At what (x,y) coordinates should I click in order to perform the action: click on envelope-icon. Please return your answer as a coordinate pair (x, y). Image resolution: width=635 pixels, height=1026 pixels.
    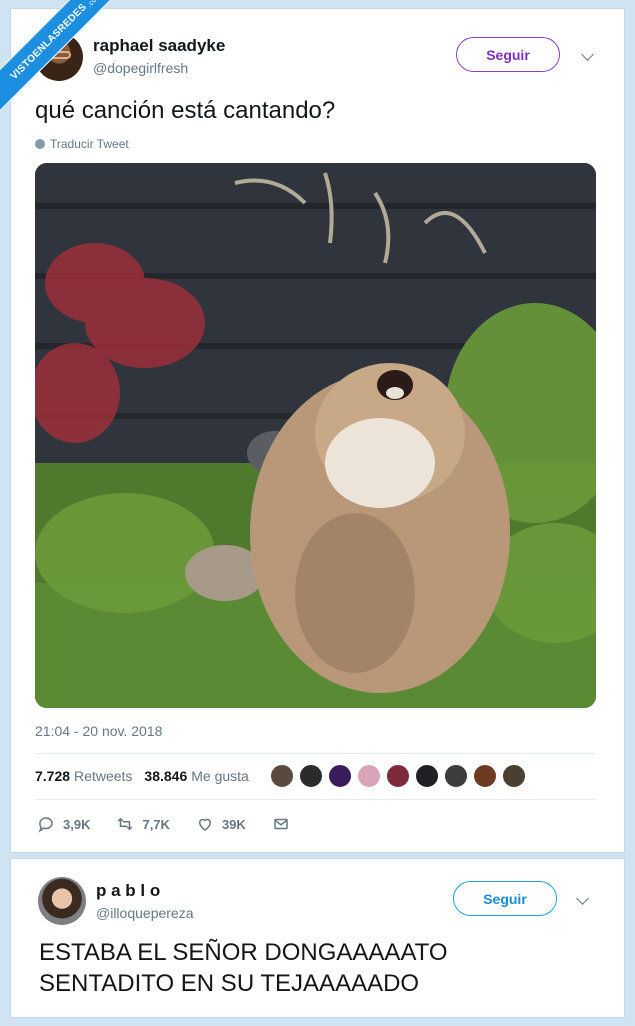
    Looking at the image, I should click on (281, 824).